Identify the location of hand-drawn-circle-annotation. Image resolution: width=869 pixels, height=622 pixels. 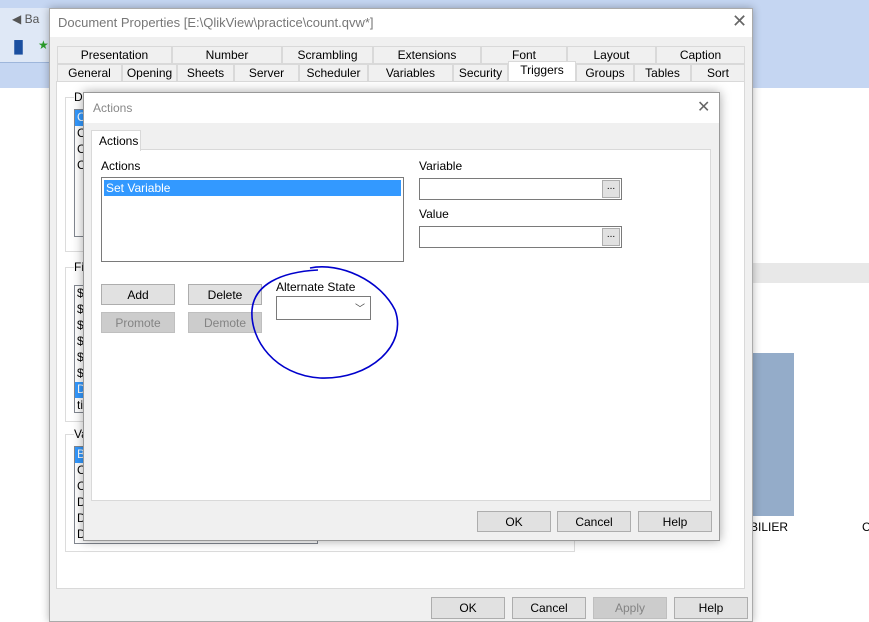
(325, 322).